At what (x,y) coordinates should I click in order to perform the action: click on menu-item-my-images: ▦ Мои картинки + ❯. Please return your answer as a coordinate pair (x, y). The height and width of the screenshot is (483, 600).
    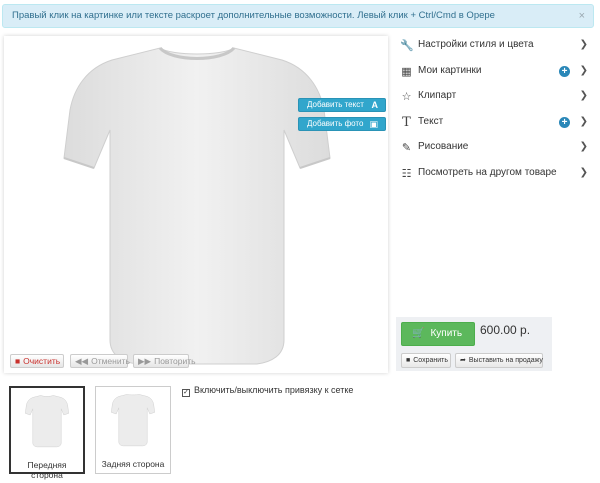
    Looking at the image, I should click on (495, 75).